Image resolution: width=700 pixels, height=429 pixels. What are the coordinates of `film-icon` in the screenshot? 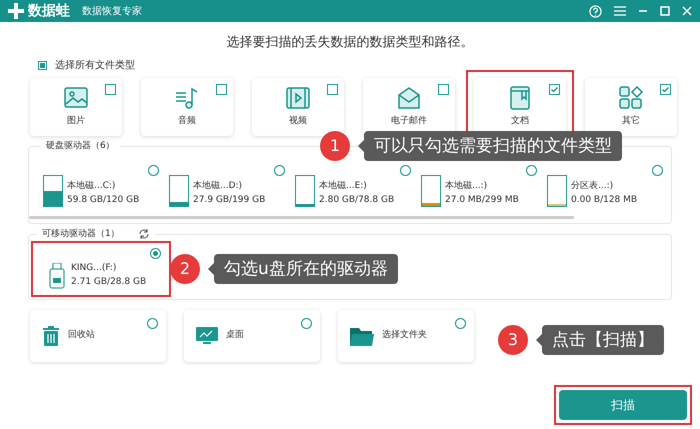 It's located at (298, 97).